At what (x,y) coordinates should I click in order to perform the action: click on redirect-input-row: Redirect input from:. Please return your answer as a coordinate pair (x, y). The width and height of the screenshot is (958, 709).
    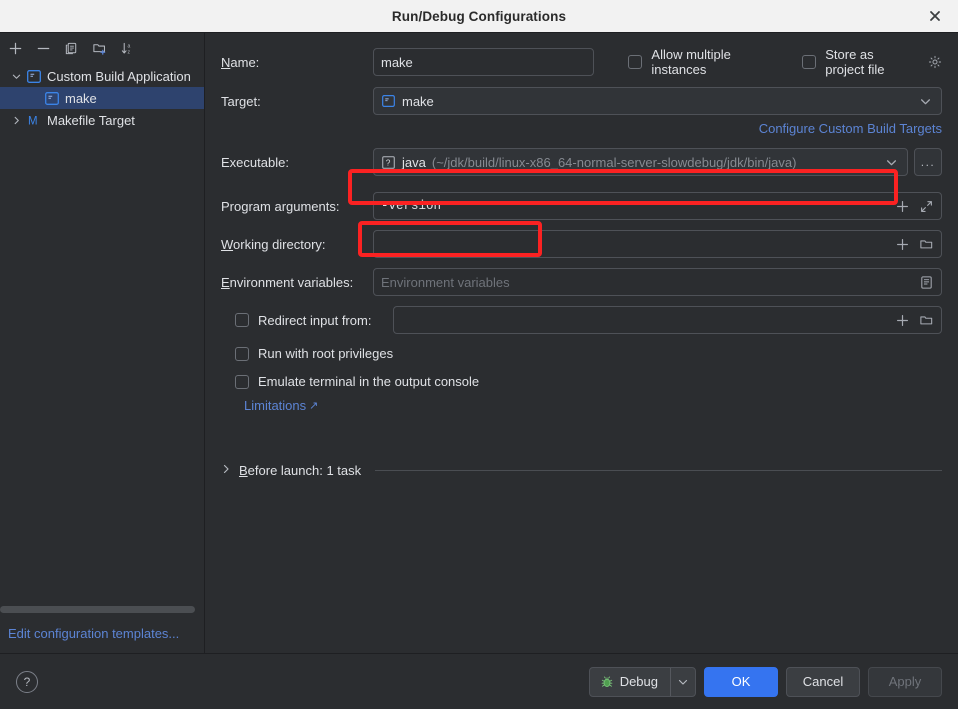
    Looking at the image, I should click on (581, 320).